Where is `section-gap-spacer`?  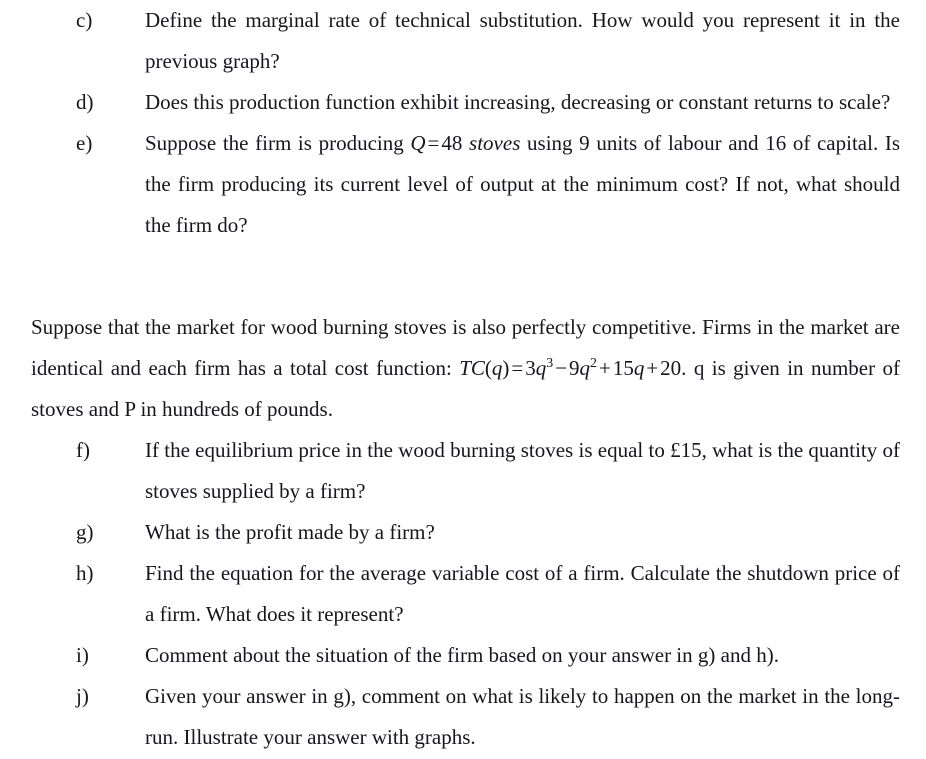
section-gap-spacer is located at coordinates (463, 266).